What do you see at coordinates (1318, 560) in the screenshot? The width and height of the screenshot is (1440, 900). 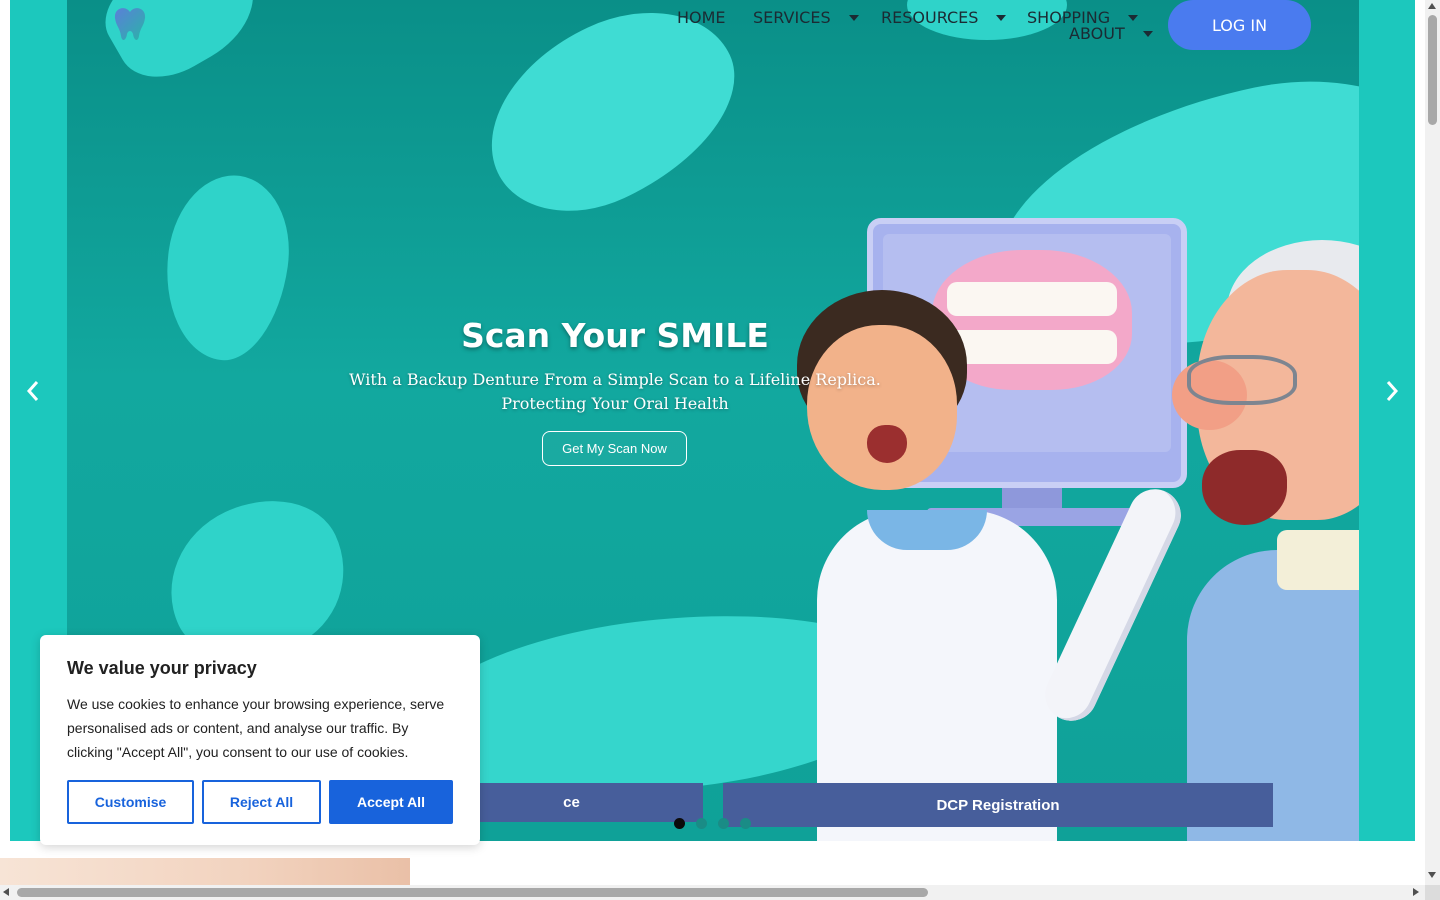 I see `patient-collar` at bounding box center [1318, 560].